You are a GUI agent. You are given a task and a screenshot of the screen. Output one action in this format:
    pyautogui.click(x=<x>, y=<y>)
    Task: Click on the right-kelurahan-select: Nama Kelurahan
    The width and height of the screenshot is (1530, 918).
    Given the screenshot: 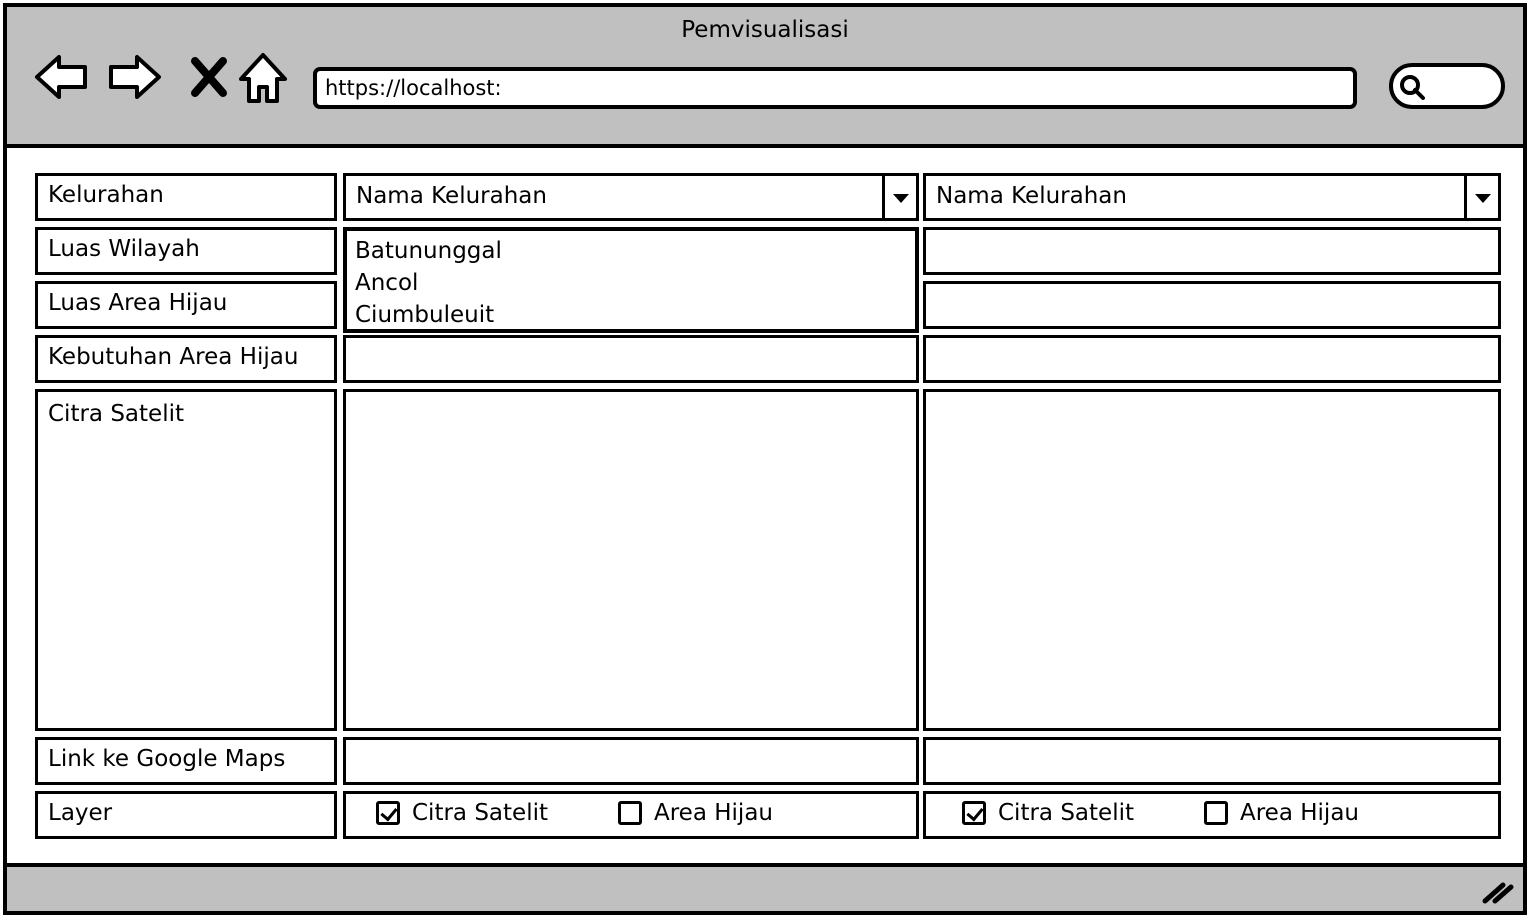 What is the action you would take?
    pyautogui.click(x=1212, y=197)
    